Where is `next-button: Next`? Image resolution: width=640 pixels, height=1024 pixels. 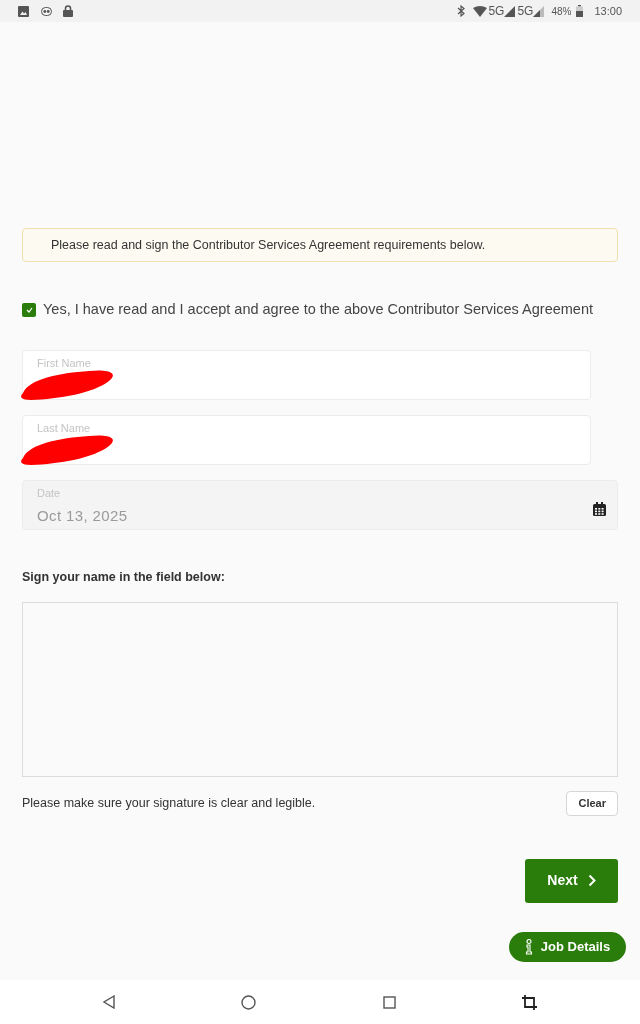
next-button: Next is located at coordinates (571, 880).